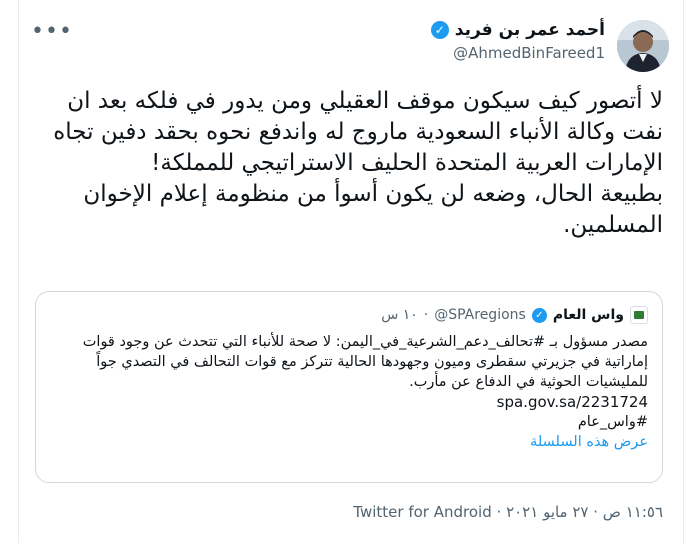  I want to click on quoted-time: ١٠ س, so click(399, 315).